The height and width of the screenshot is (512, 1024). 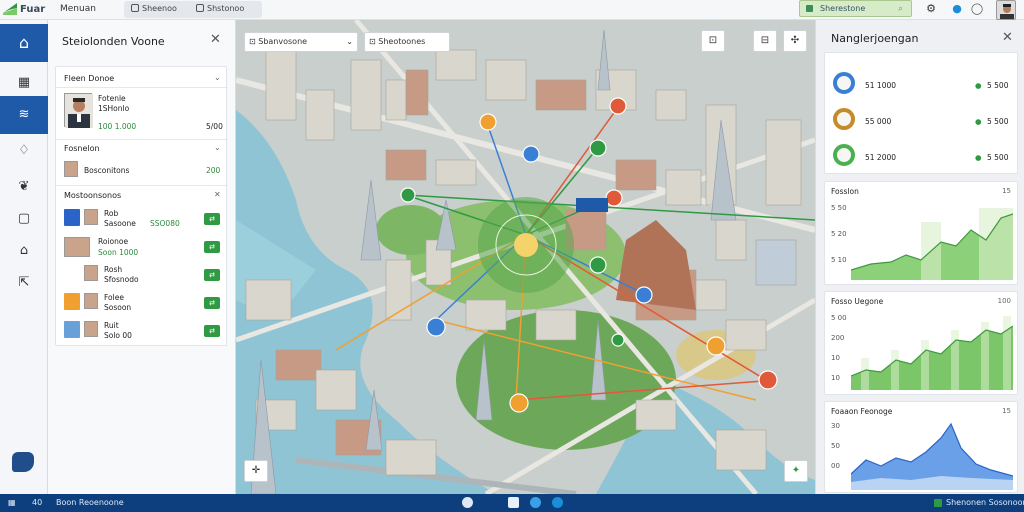 I want to click on compass-icon: ✦, so click(x=796, y=470).